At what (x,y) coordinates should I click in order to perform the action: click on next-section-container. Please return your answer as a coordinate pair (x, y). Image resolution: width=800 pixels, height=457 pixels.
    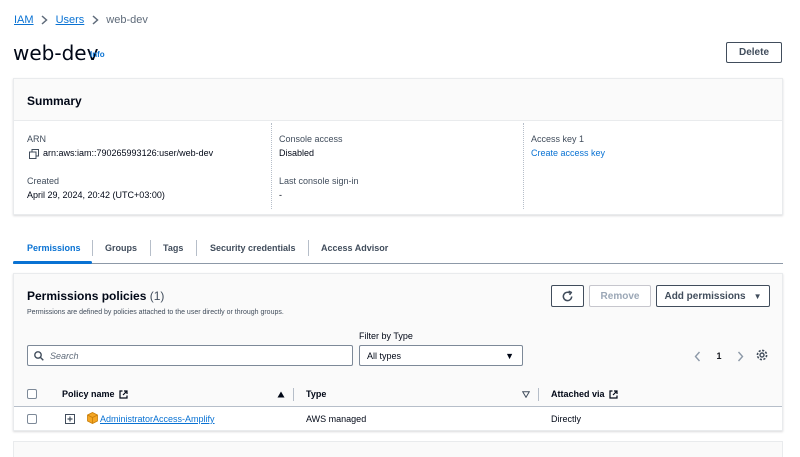
    Looking at the image, I should click on (398, 449).